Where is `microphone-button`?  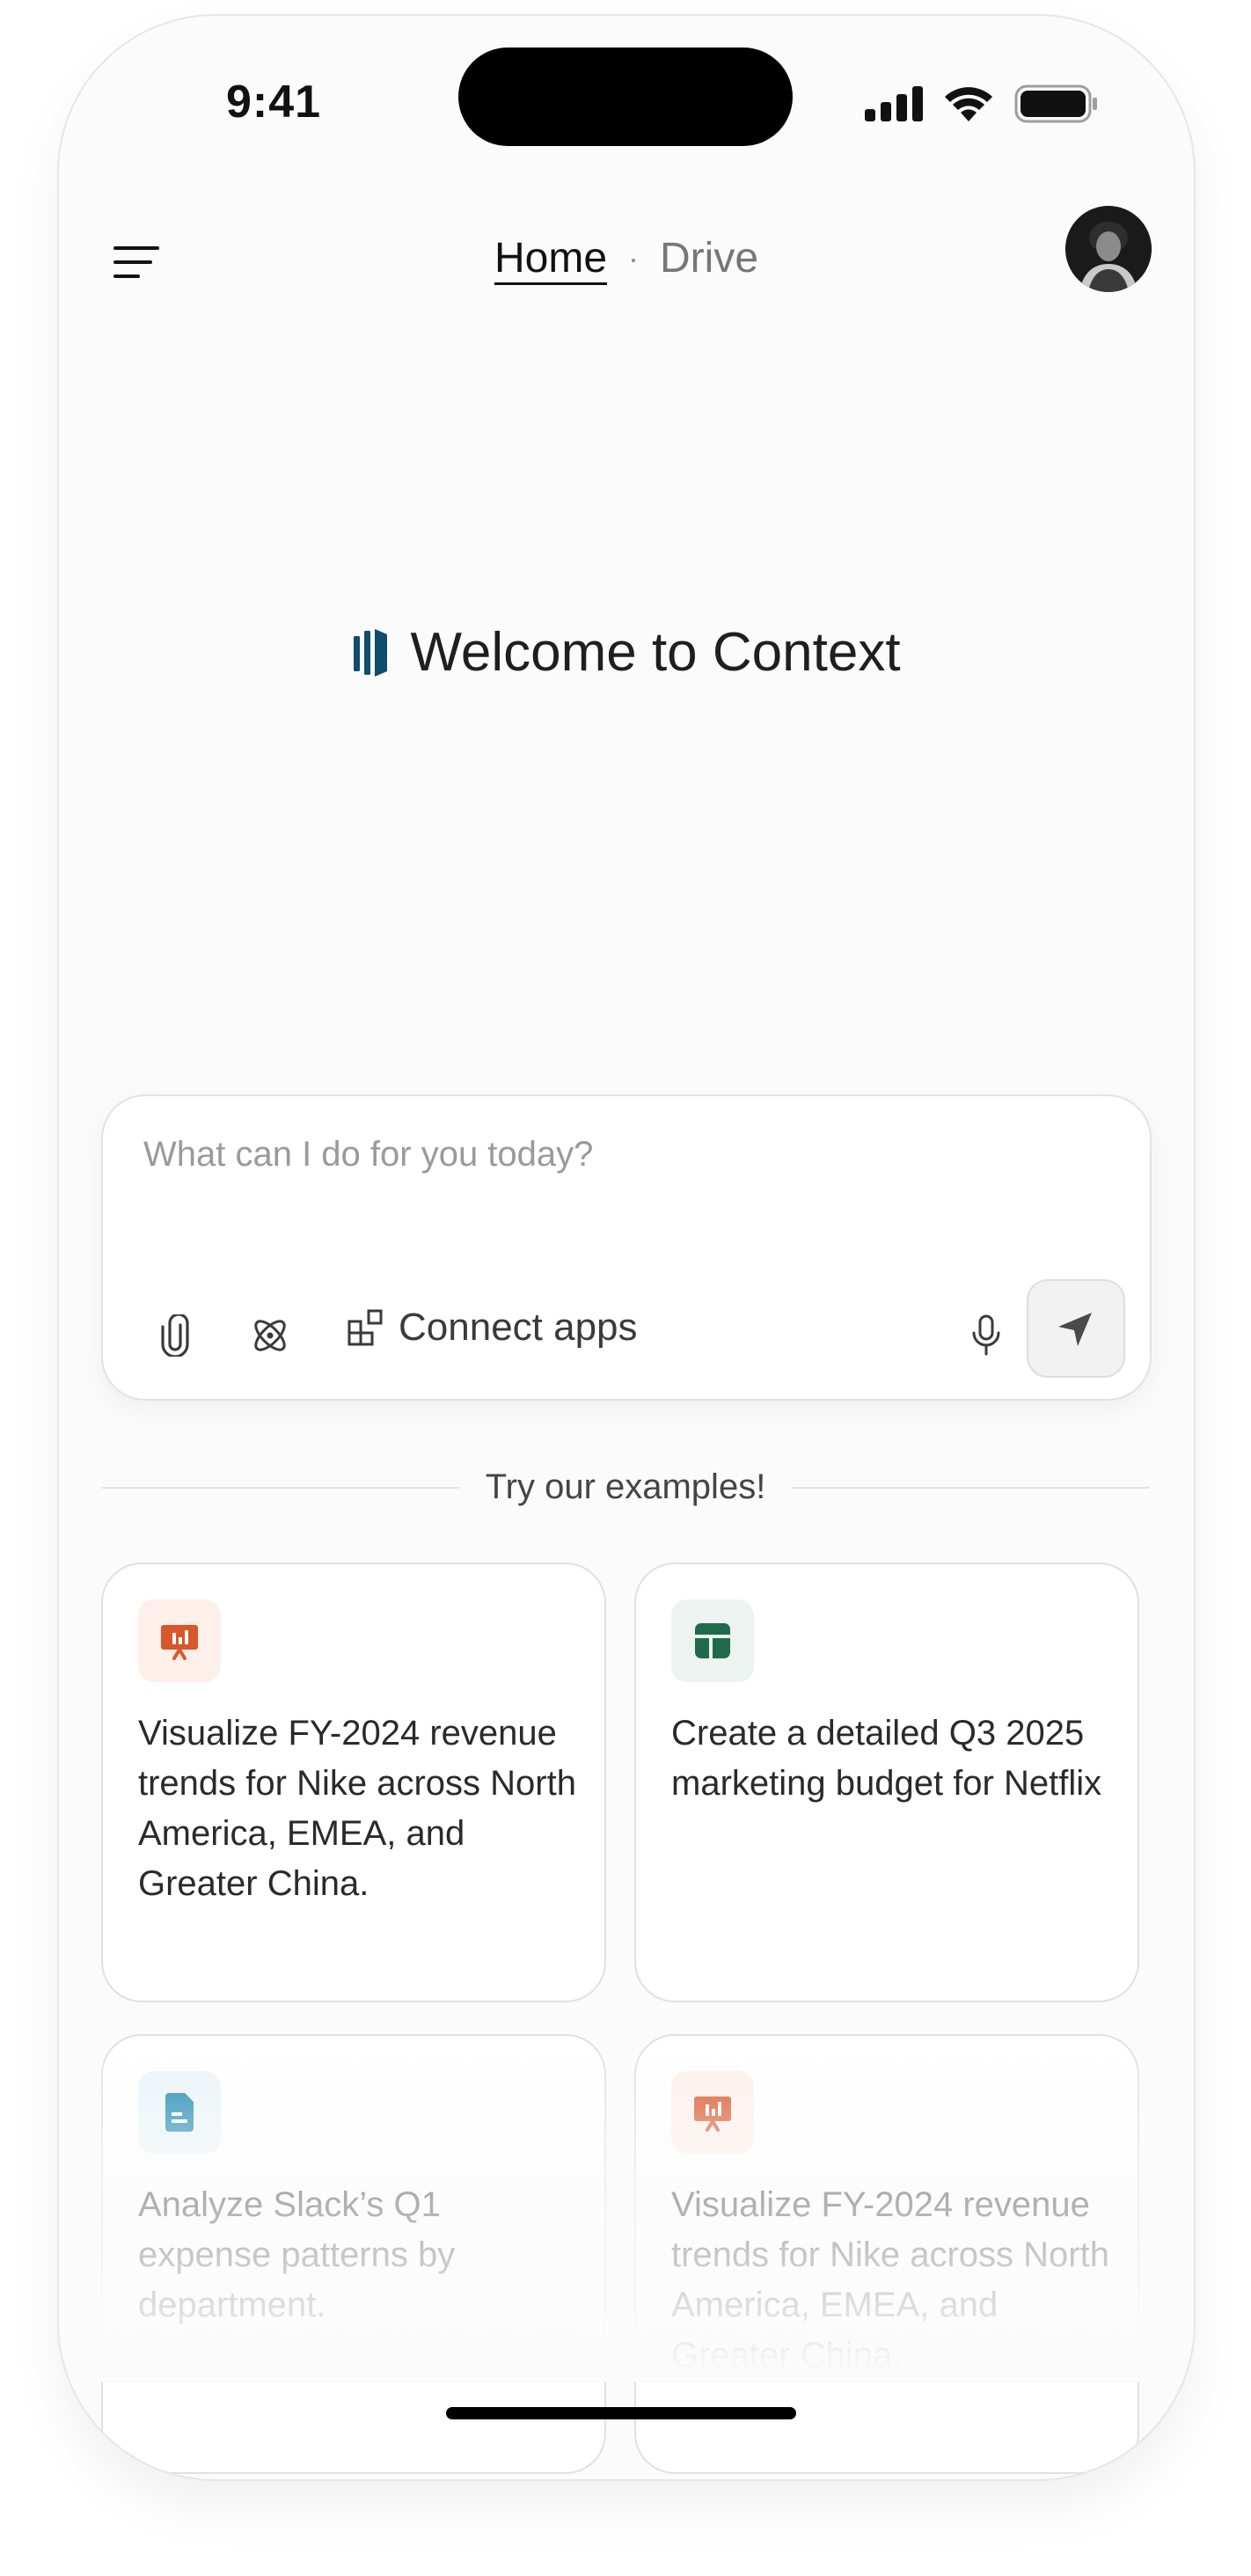 microphone-button is located at coordinates (986, 1335).